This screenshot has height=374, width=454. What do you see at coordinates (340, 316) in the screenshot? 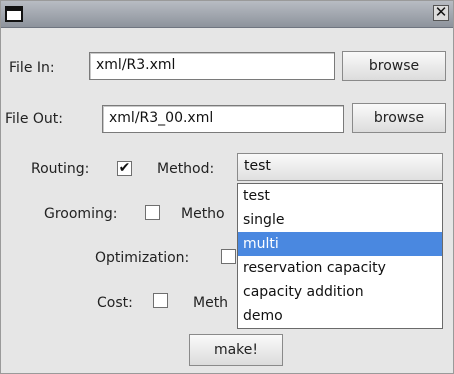
I see `dropdown-option-demo: demo` at bounding box center [340, 316].